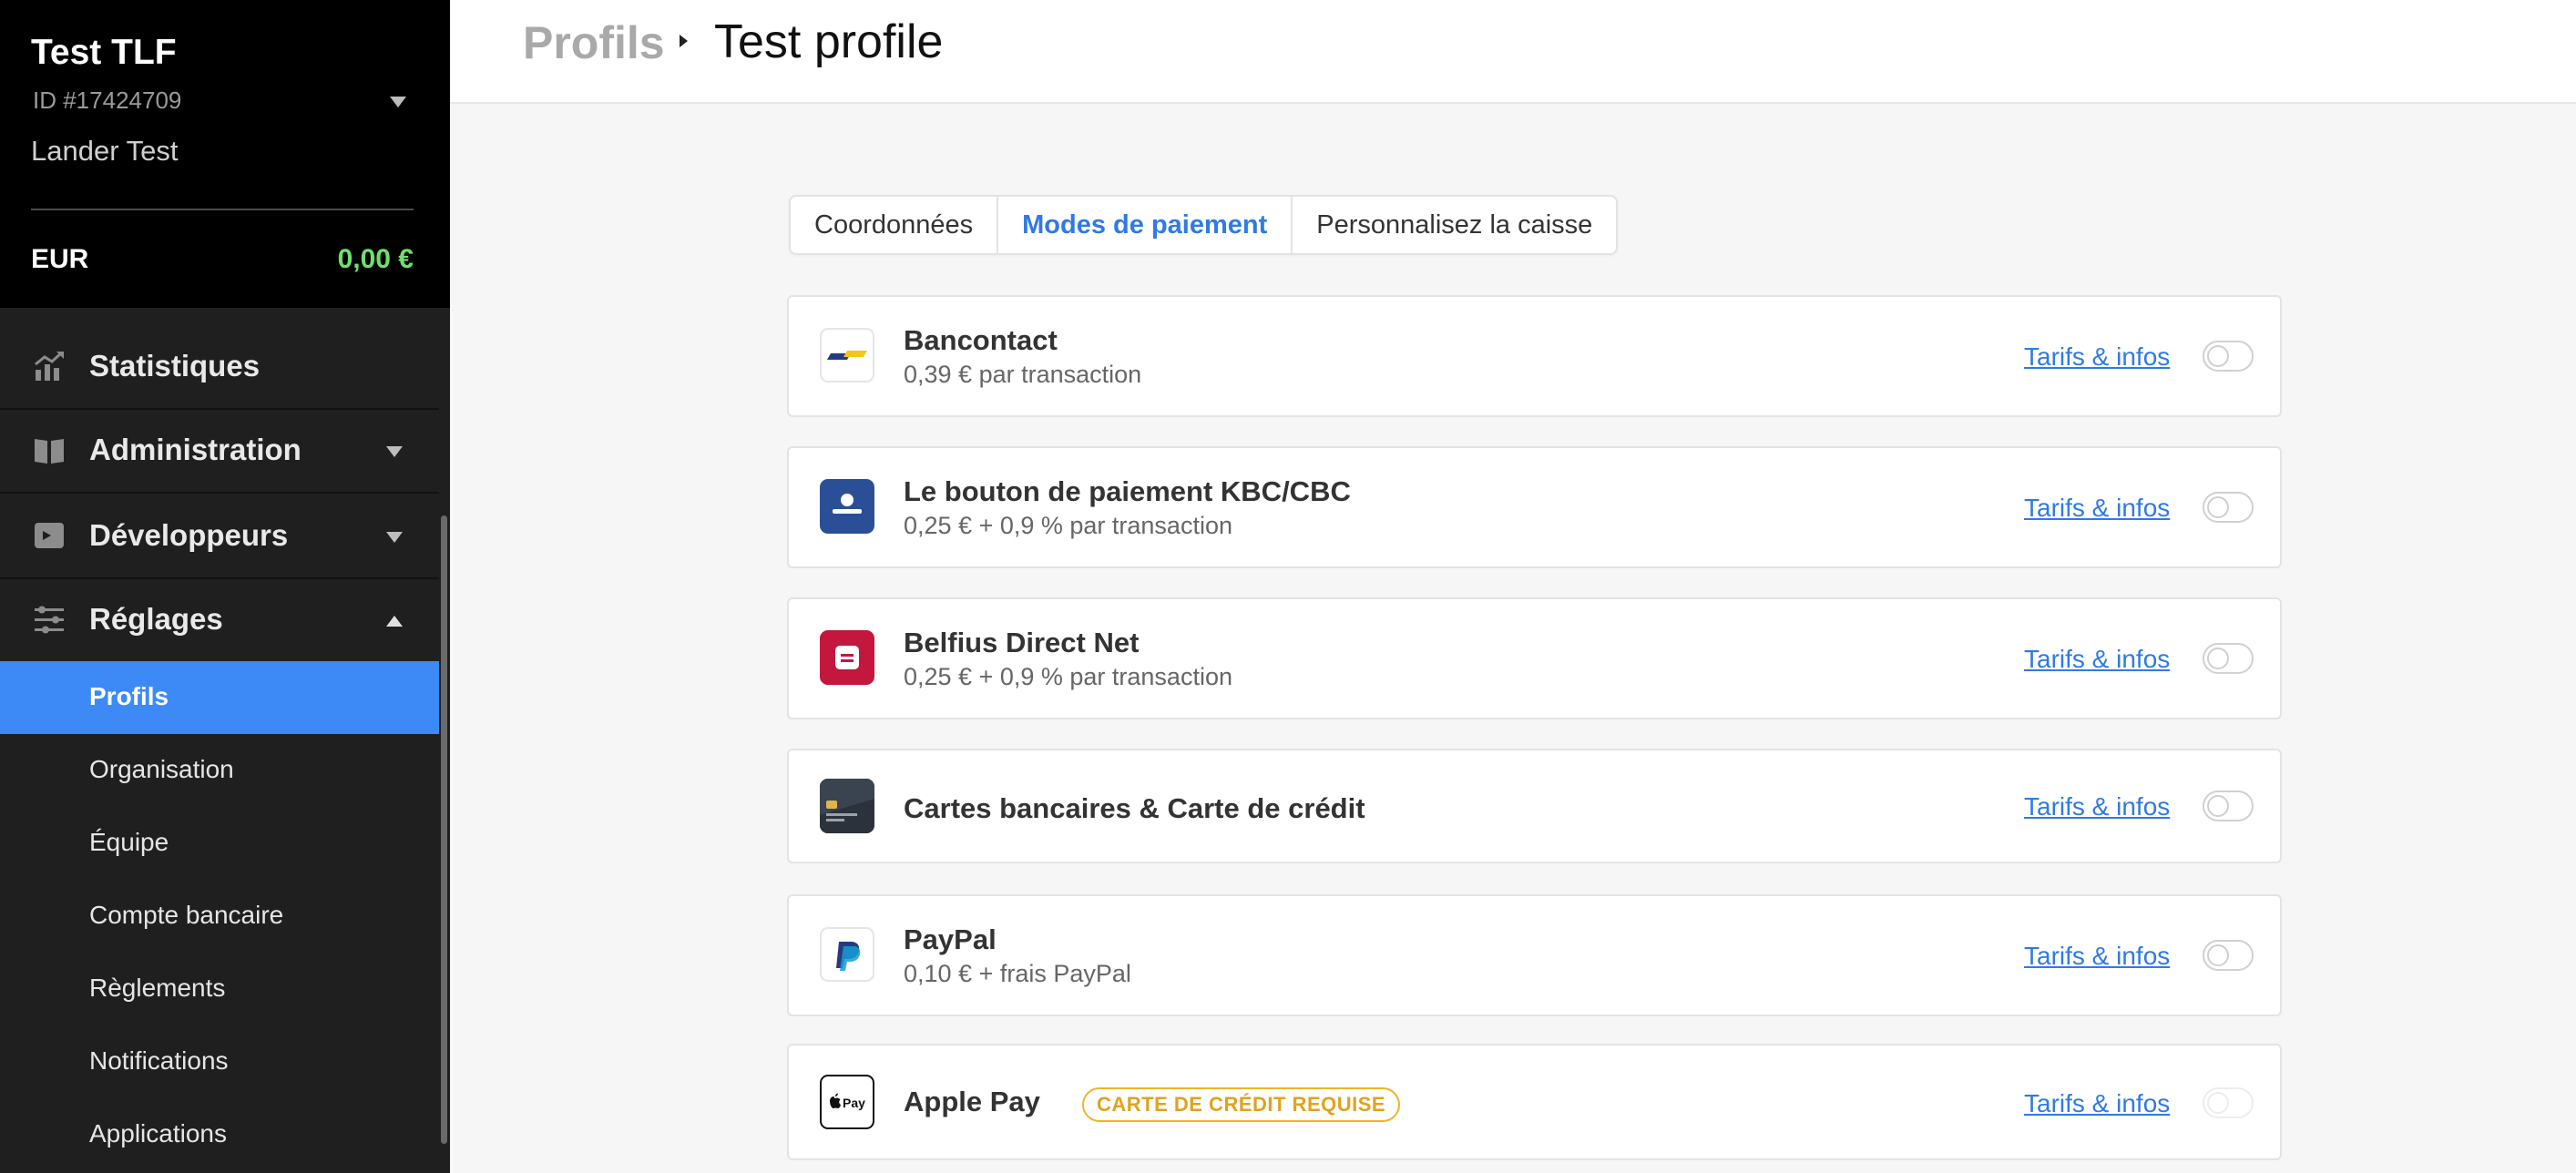  Describe the element at coordinates (951, 939) in the screenshot. I see `payment-method-name: PayPal` at that location.